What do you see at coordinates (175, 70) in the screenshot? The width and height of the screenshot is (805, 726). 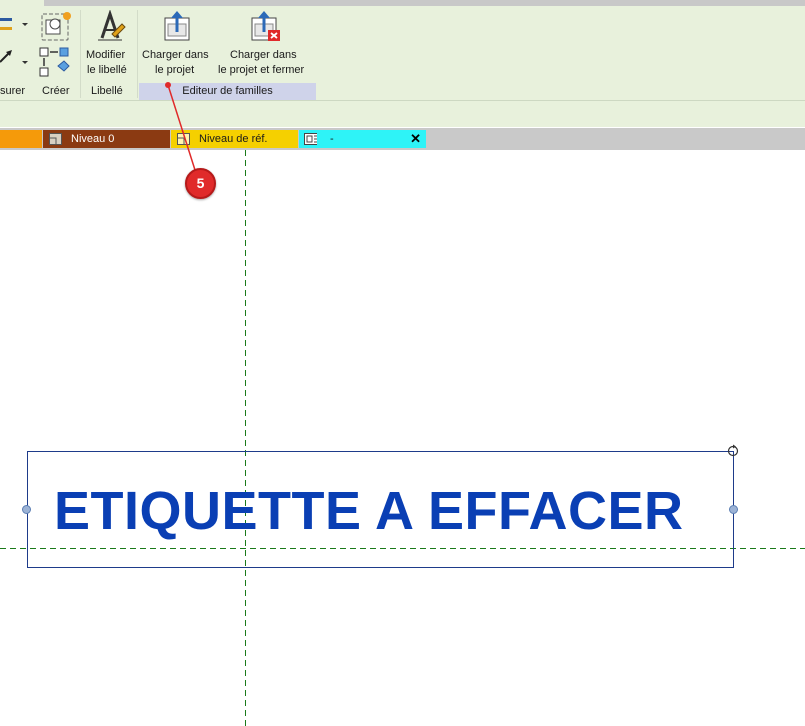 I see `load-into-project-line2: le projet` at bounding box center [175, 70].